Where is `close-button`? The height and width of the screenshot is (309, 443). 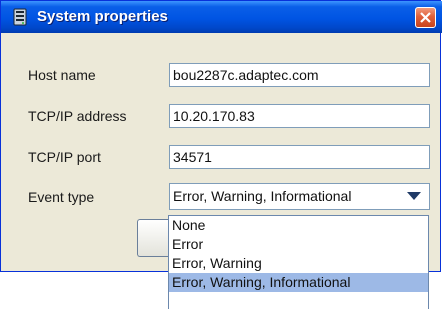
close-button is located at coordinates (425, 17).